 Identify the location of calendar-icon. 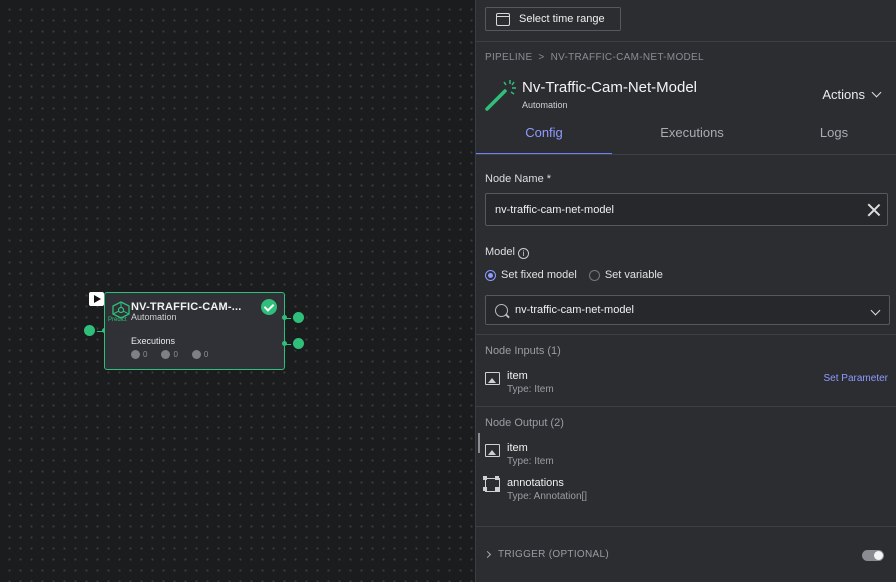
(503, 19).